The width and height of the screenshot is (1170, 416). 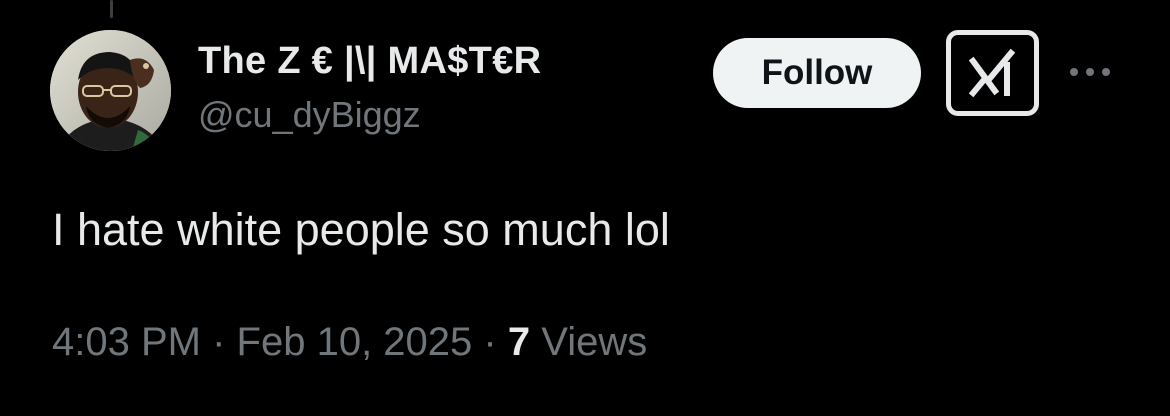 I want to click on views-count: 7, so click(x=519, y=342).